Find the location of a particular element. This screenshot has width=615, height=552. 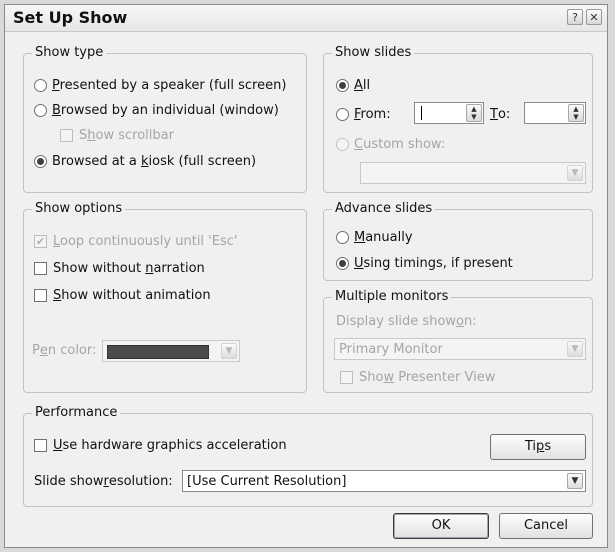

show-type-legend: Show type is located at coordinates (69, 52).